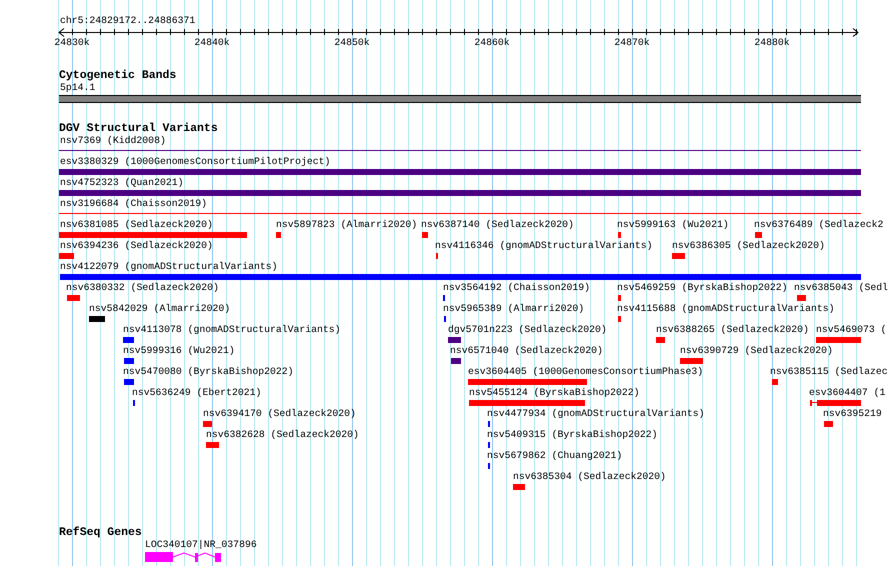 Image resolution: width=890 pixels, height=566 pixels. I want to click on tick-label: 24860k, so click(492, 43).